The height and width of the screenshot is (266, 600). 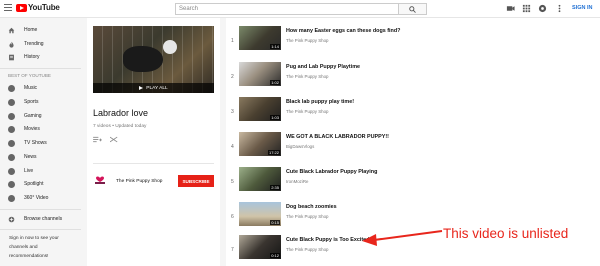 What do you see at coordinates (29, 75) in the screenshot?
I see `best-of-youtube-heading: BEST OF YOUTUBE` at bounding box center [29, 75].